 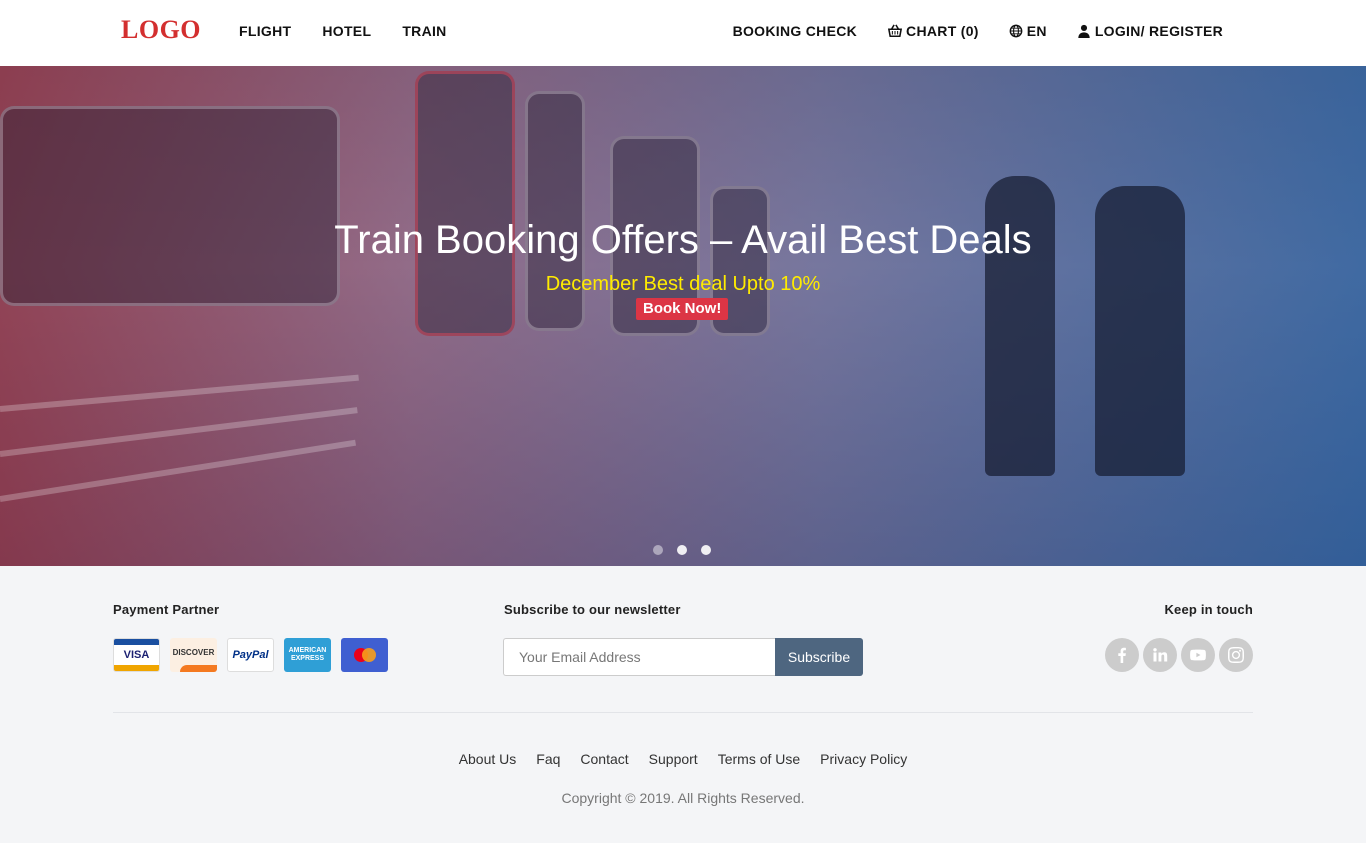 I want to click on globe-icon, so click(x=1016, y=31).